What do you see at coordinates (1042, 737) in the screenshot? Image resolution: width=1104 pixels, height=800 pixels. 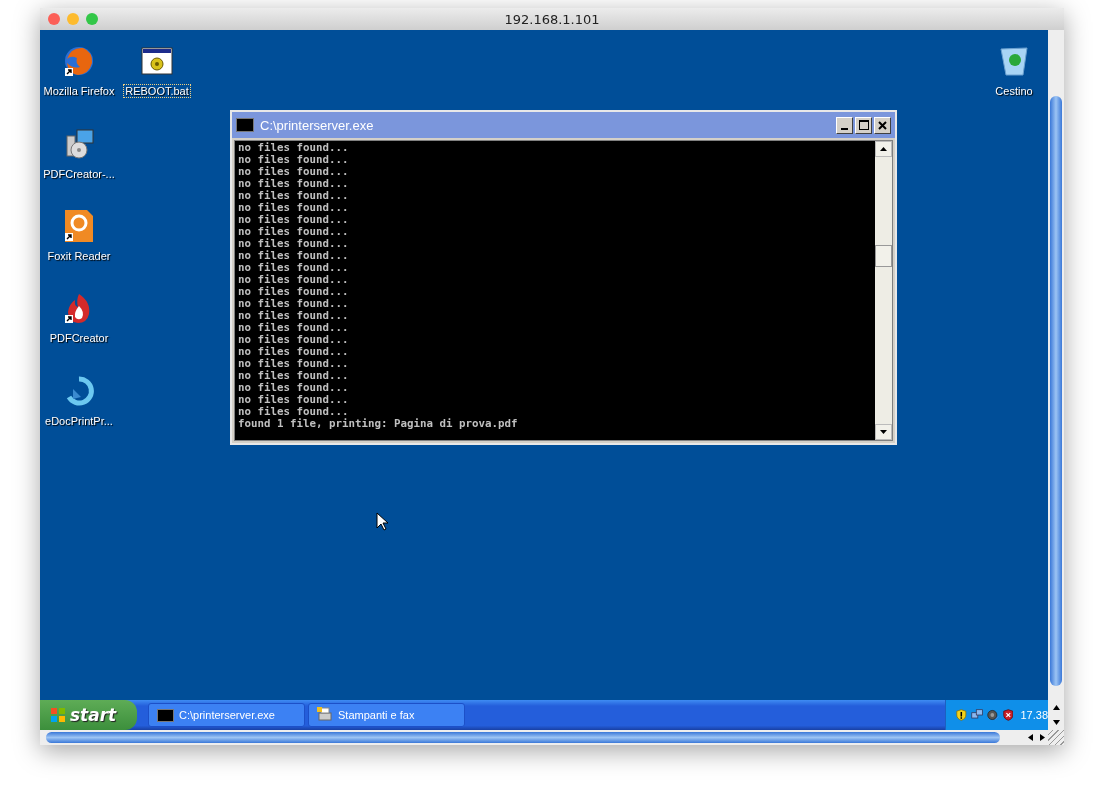 I see `right-arrow-icon` at bounding box center [1042, 737].